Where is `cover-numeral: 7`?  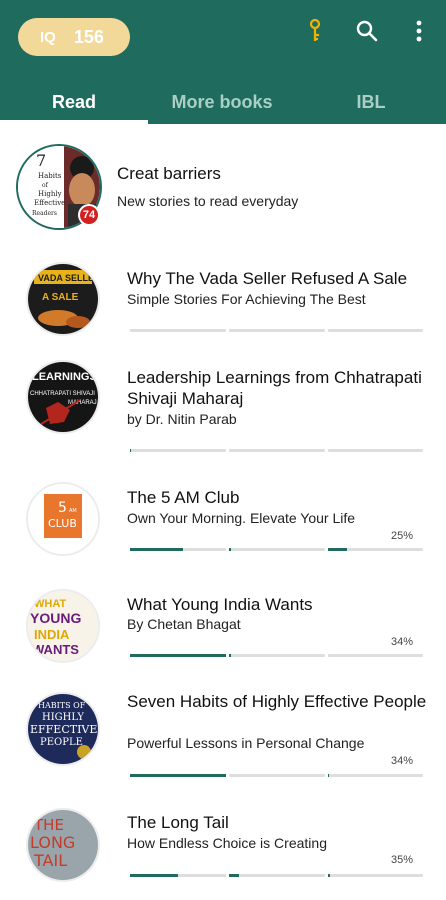 cover-numeral: 7 is located at coordinates (41, 160).